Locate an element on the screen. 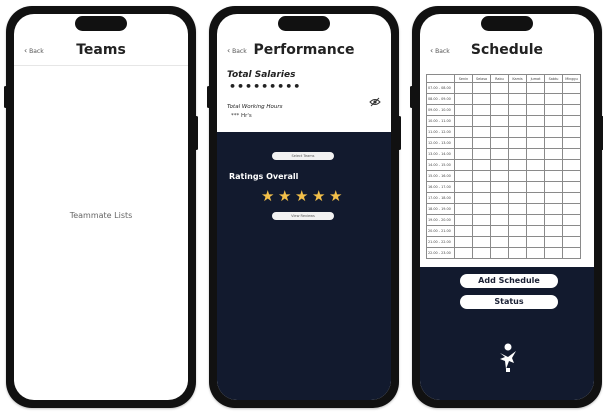 The height and width of the screenshot is (412, 603). select-teams-button: Select Teams is located at coordinates (303, 156).